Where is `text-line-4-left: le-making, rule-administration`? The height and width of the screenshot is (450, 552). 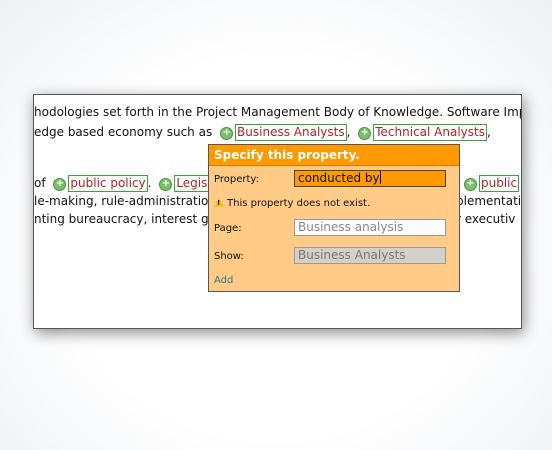 text-line-4-left: le-making, rule-administration is located at coordinates (125, 201).